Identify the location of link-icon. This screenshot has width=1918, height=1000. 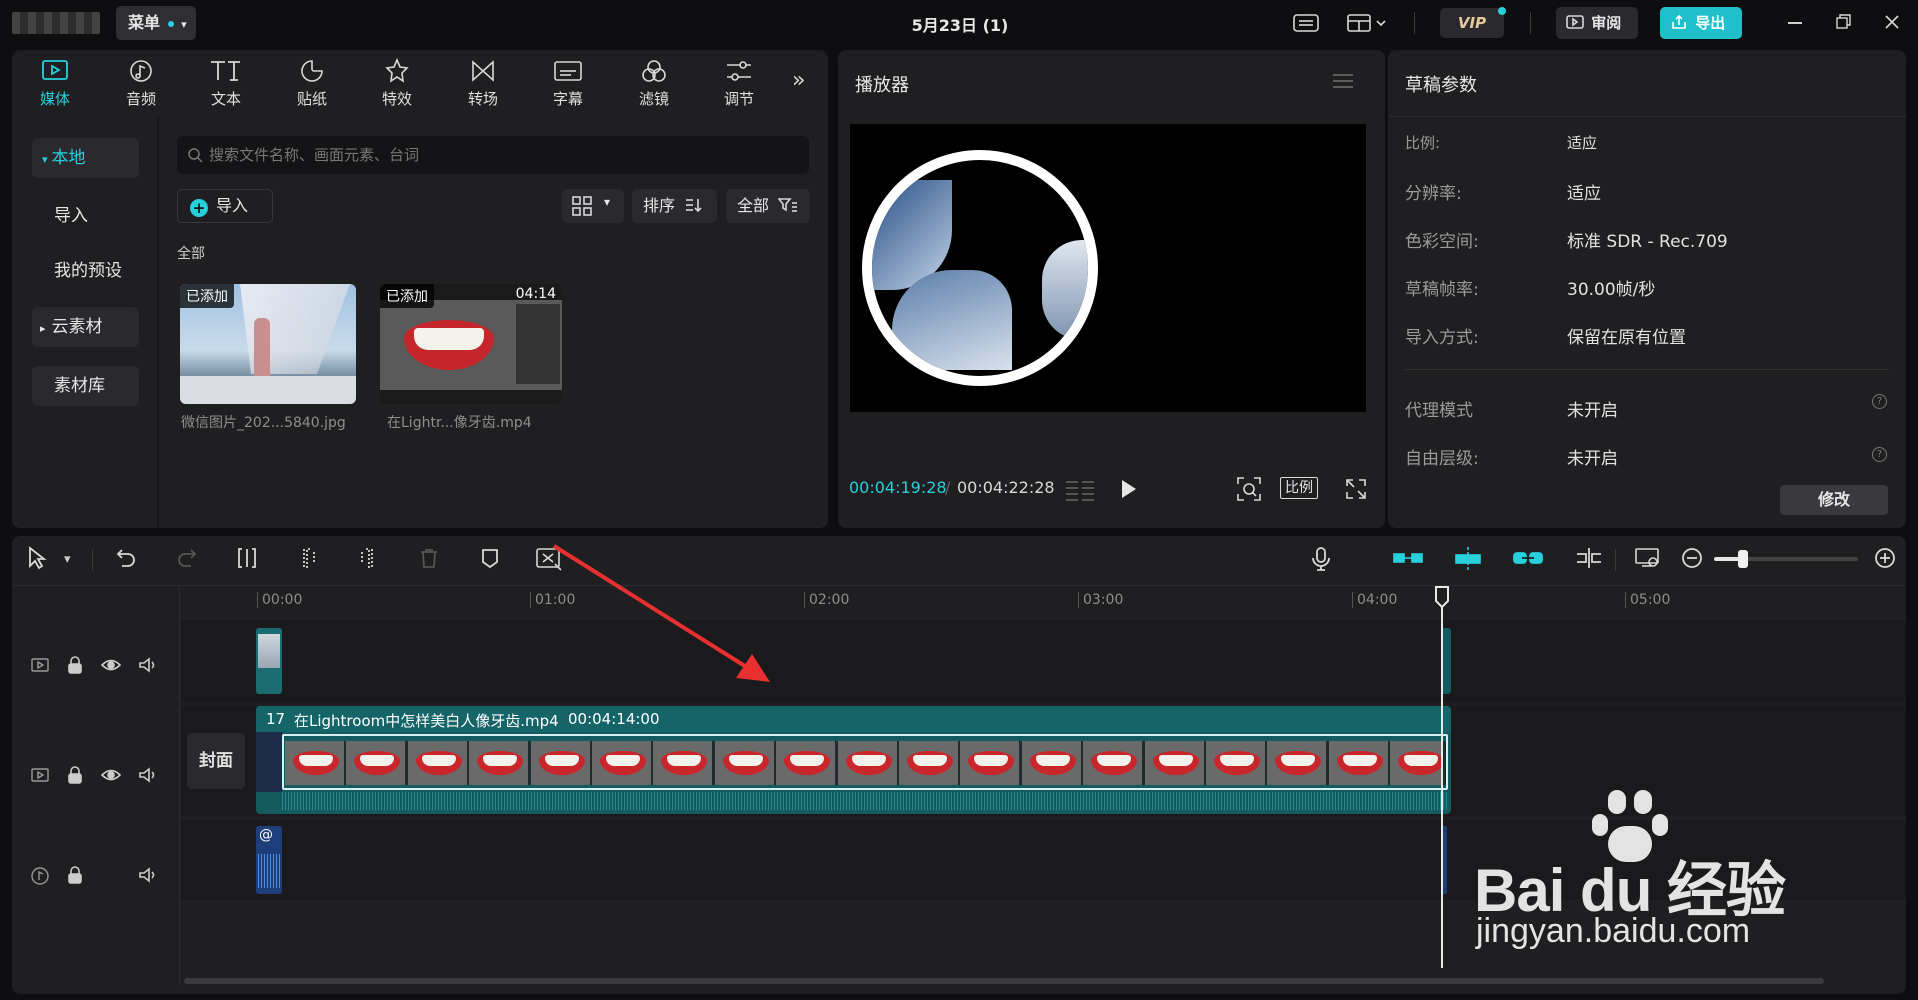
(1528, 560).